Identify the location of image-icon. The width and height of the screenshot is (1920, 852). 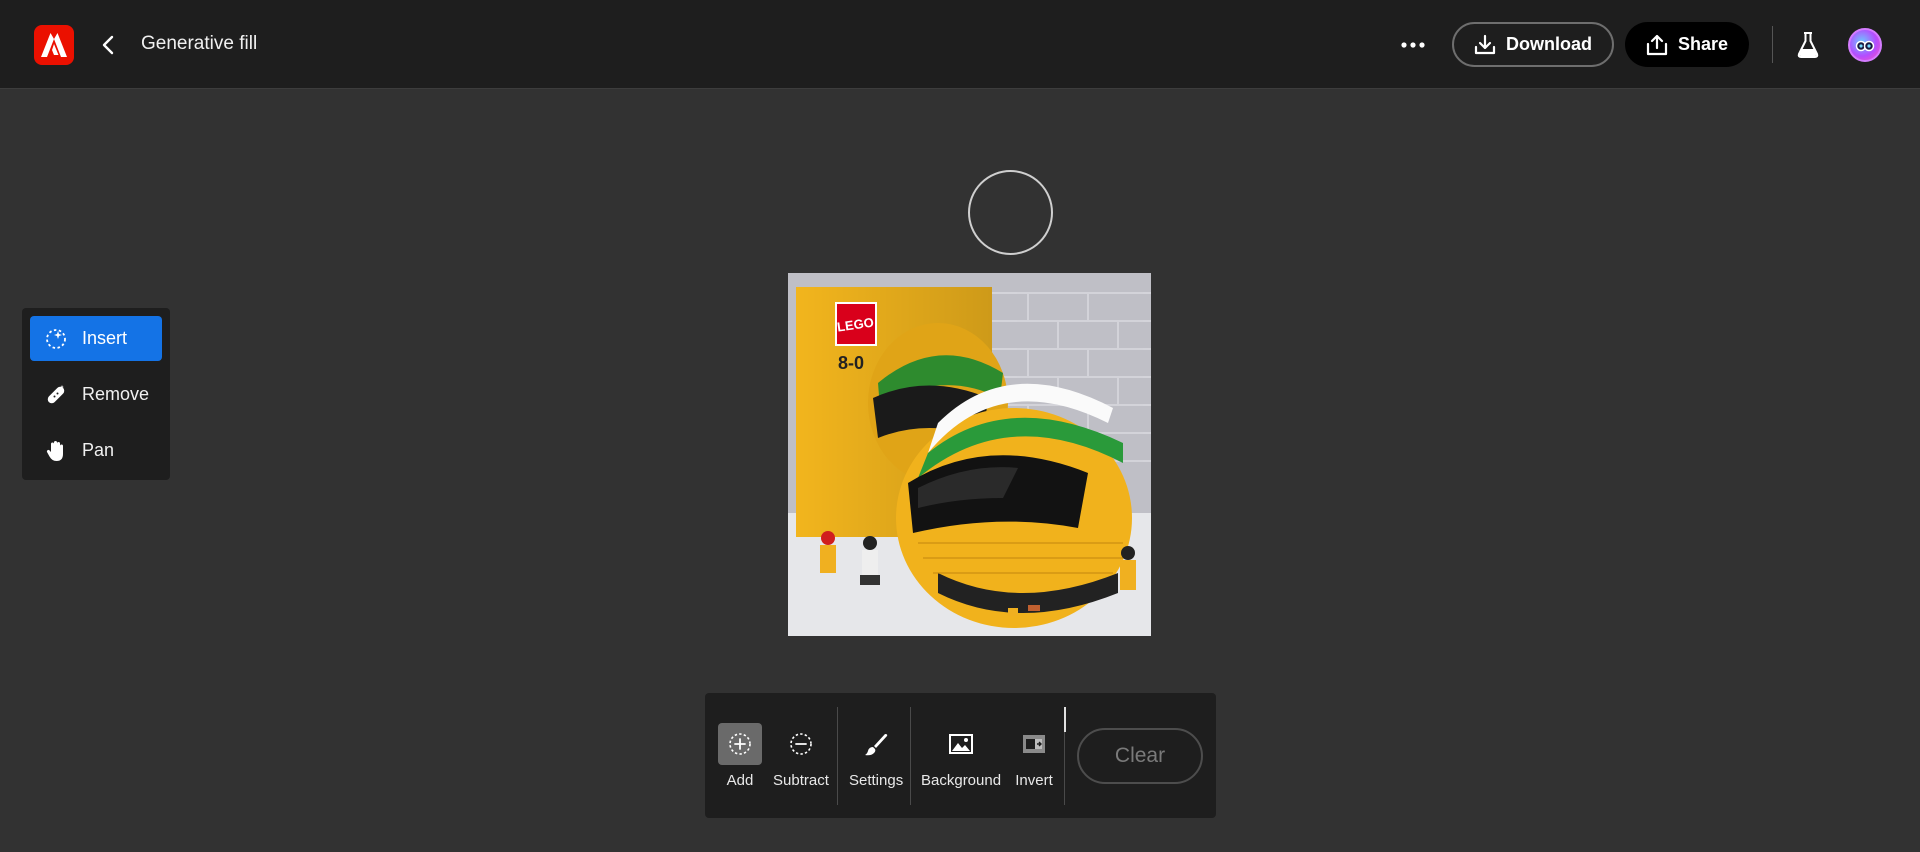
(961, 744).